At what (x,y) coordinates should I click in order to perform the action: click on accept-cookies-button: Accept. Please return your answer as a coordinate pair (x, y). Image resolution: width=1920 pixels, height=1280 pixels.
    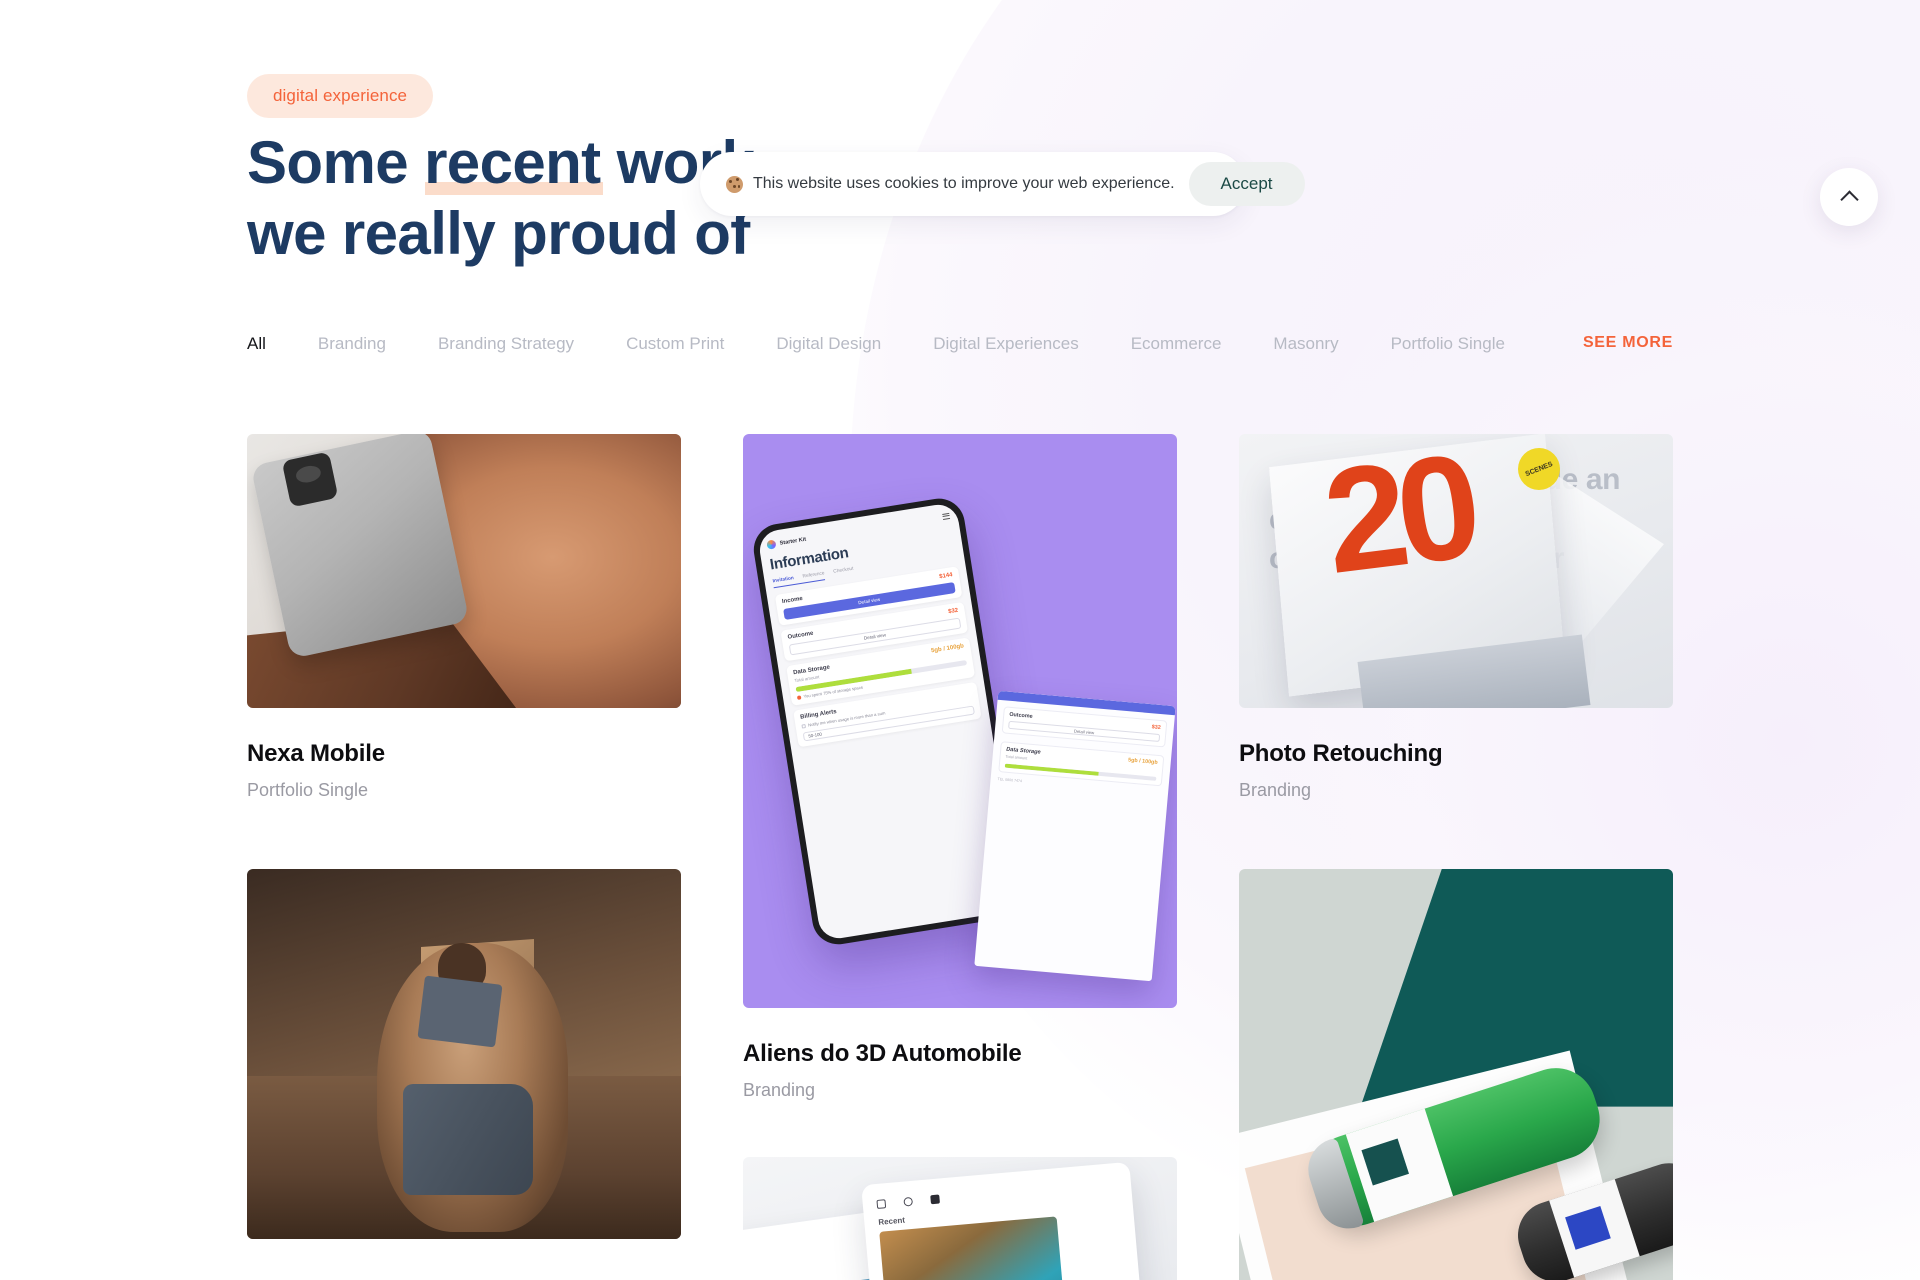
    Looking at the image, I should click on (1246, 184).